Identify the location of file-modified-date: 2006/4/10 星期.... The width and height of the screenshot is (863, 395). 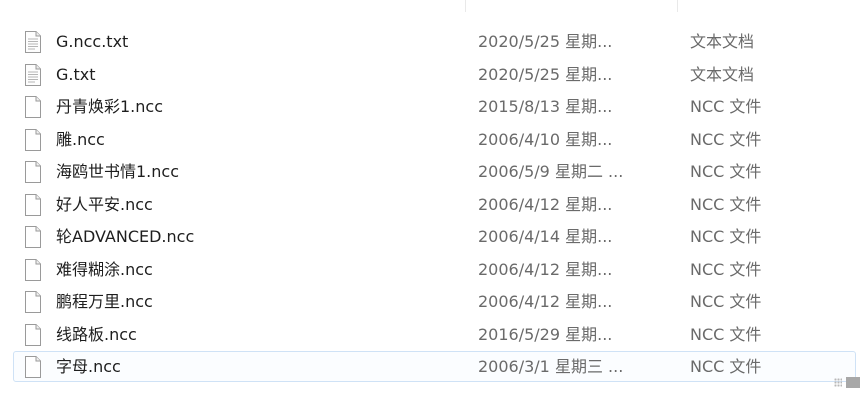
(545, 139).